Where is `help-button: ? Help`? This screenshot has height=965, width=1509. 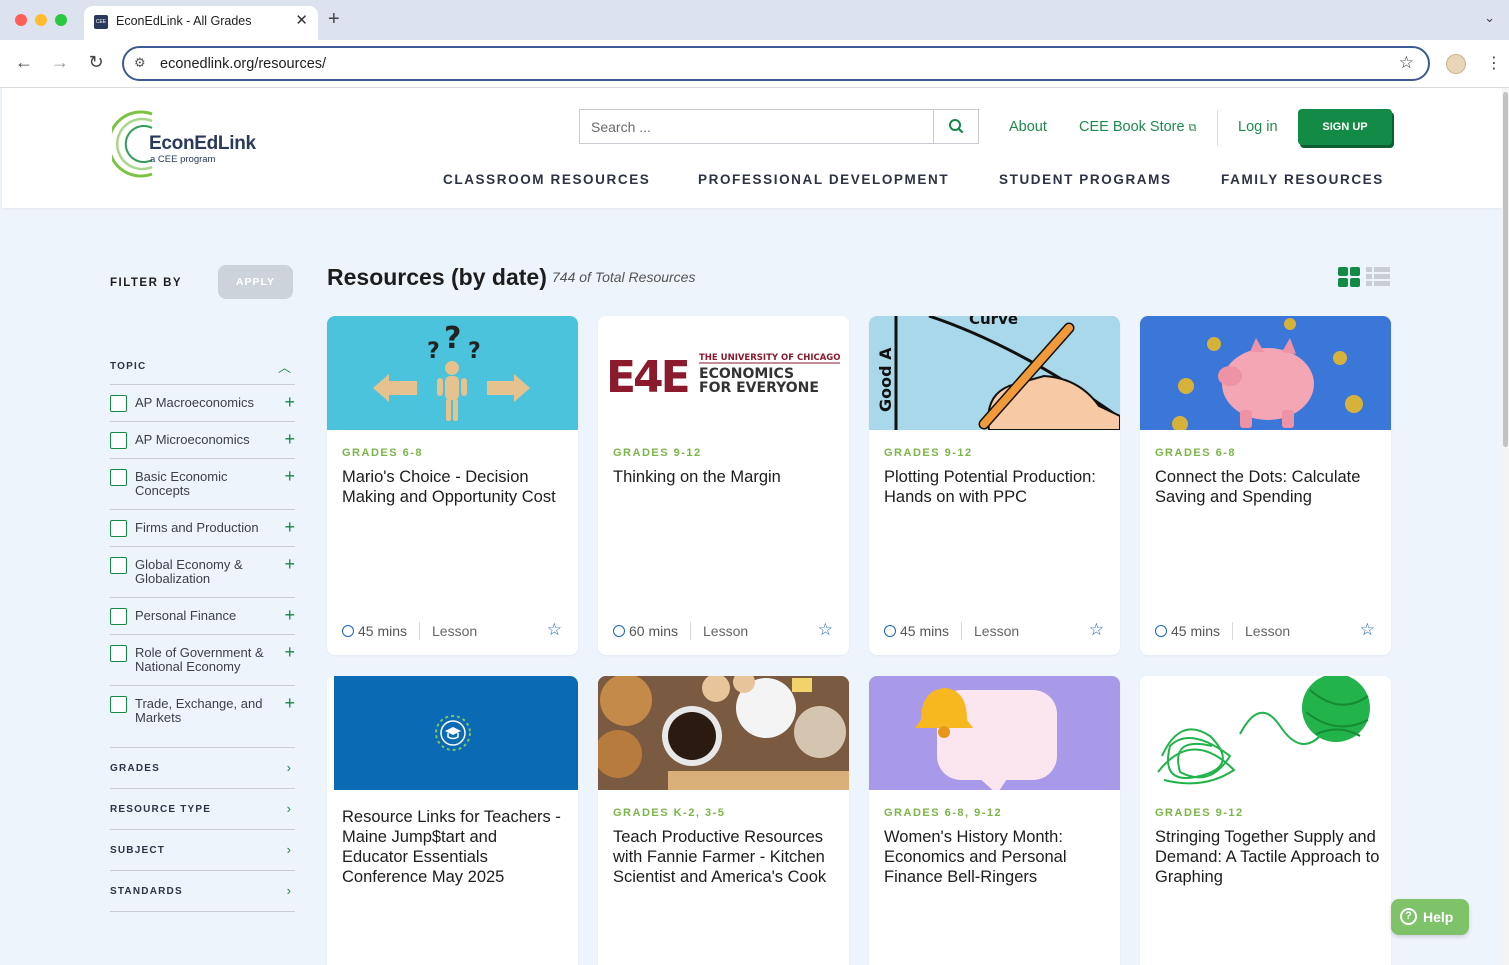 help-button: ? Help is located at coordinates (1430, 917).